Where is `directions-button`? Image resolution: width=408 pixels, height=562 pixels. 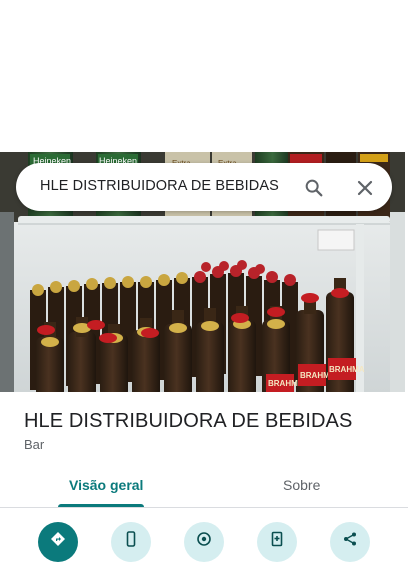 directions-button is located at coordinates (58, 542).